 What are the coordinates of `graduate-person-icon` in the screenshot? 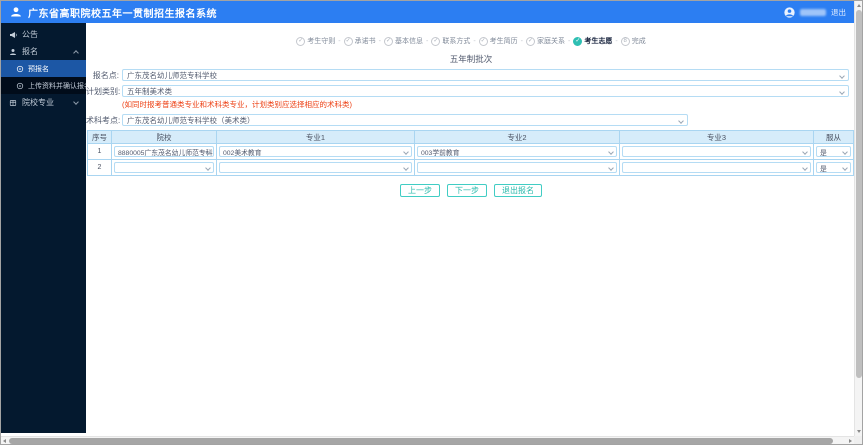 It's located at (16, 12).